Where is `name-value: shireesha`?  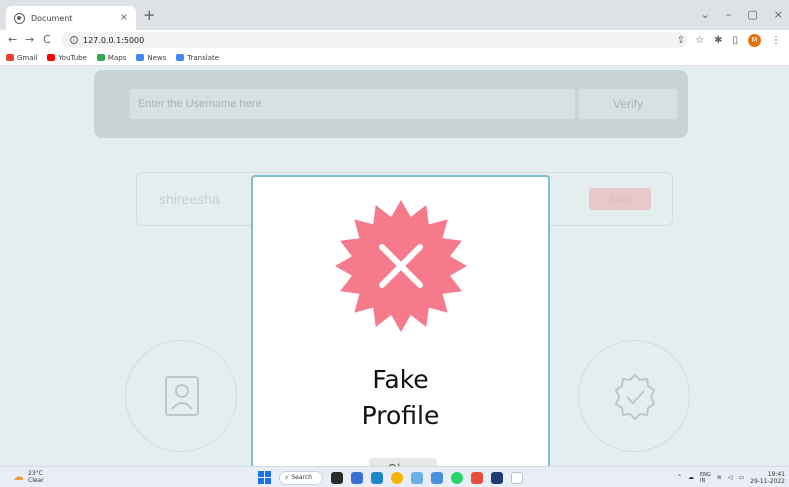 name-value: shireesha is located at coordinates (189, 199).